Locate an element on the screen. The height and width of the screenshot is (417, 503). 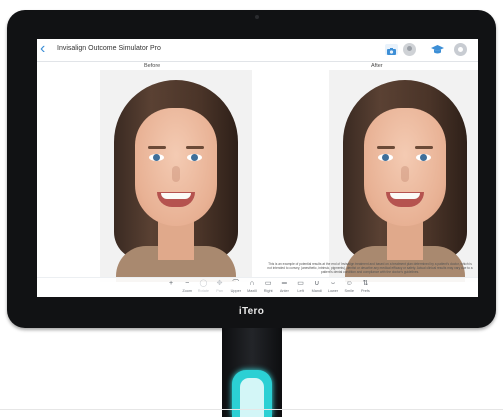
training-button is located at coordinates (437, 49).